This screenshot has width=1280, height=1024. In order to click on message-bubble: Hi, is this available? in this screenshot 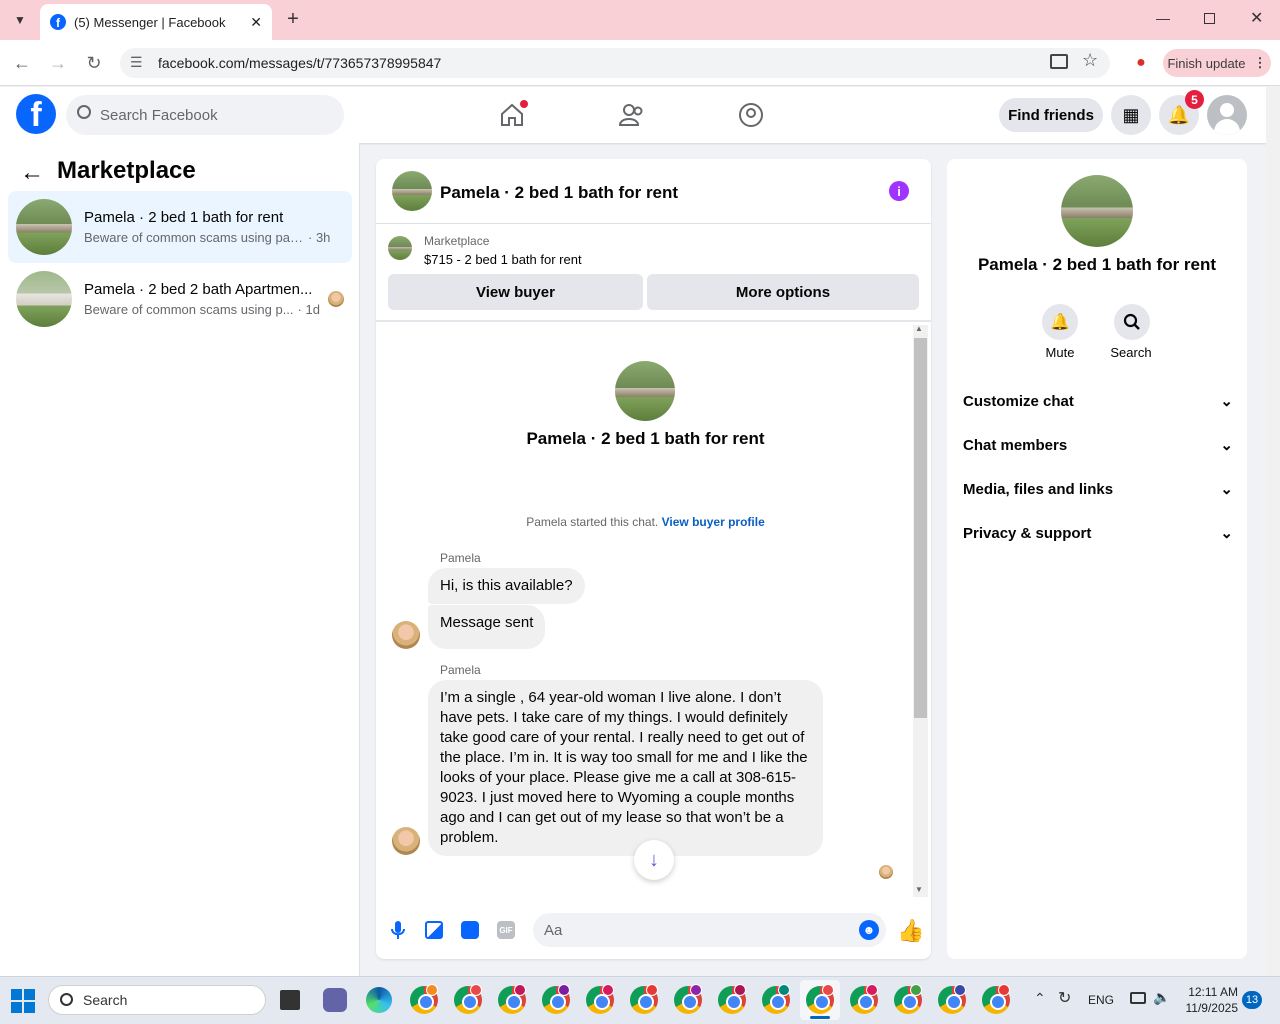, I will do `click(506, 586)`.